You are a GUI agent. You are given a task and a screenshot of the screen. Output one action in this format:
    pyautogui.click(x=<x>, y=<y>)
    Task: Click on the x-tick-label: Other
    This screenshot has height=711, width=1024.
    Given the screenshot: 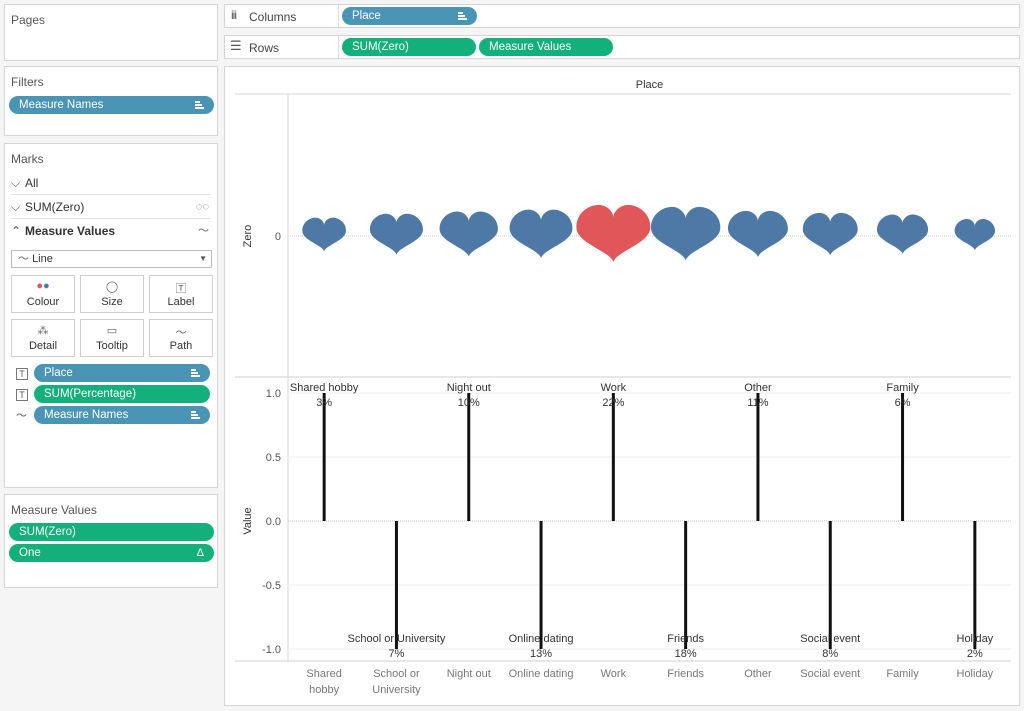 What is the action you would take?
    pyautogui.click(x=758, y=674)
    